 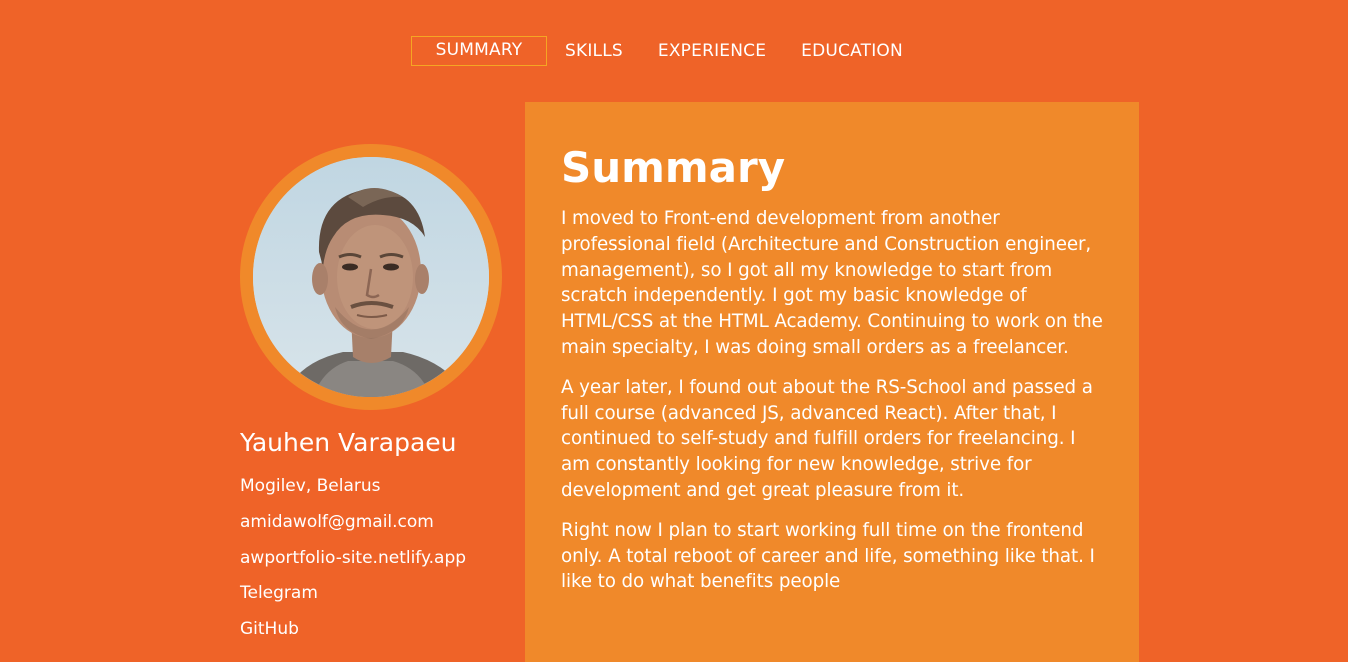 I want to click on profile-photo, so click(x=371, y=277).